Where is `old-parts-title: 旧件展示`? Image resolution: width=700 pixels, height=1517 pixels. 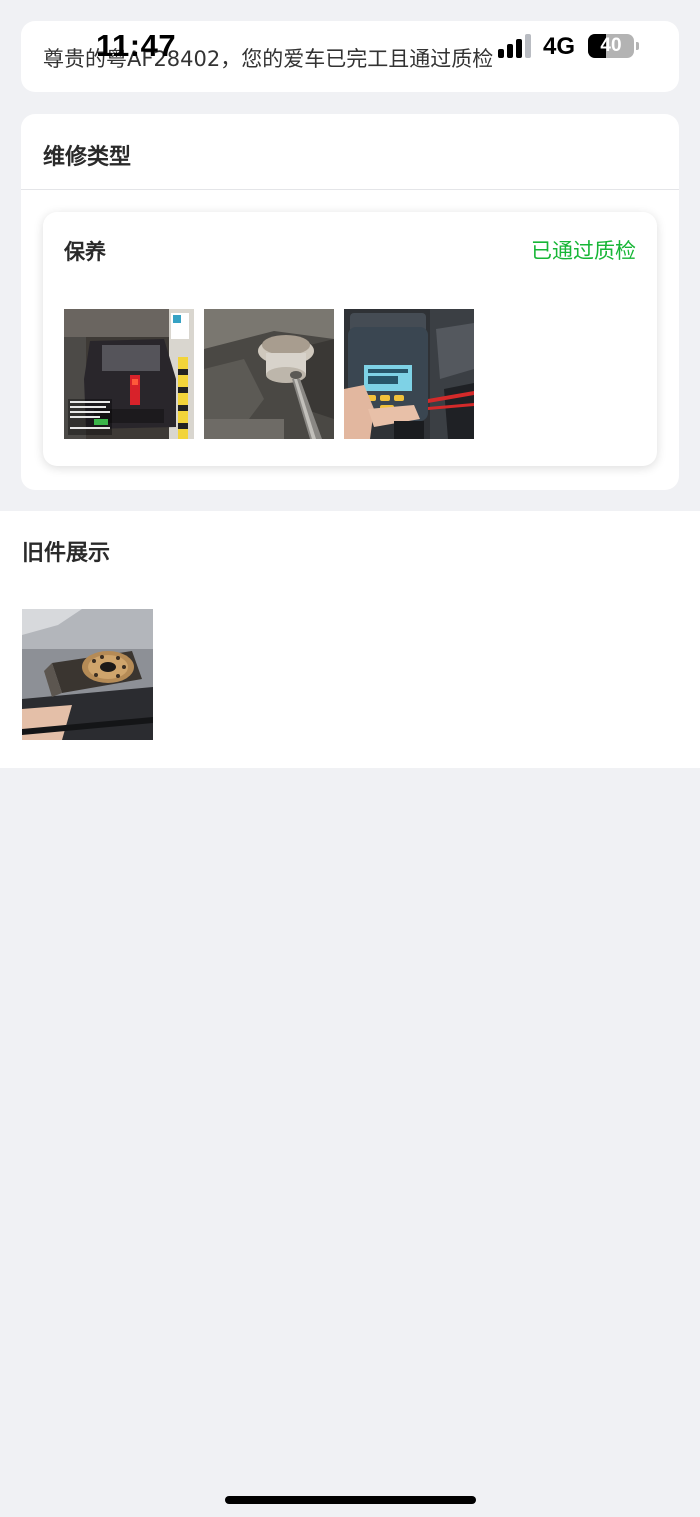
old-parts-title: 旧件展示 is located at coordinates (66, 553).